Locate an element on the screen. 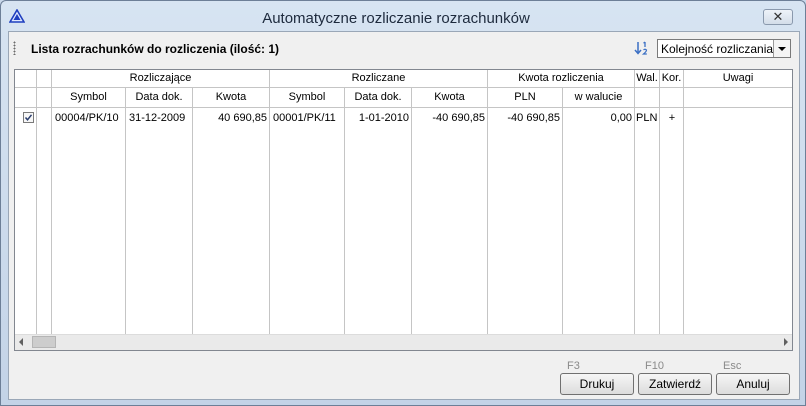  header-notes: Uwagi is located at coordinates (738, 79).